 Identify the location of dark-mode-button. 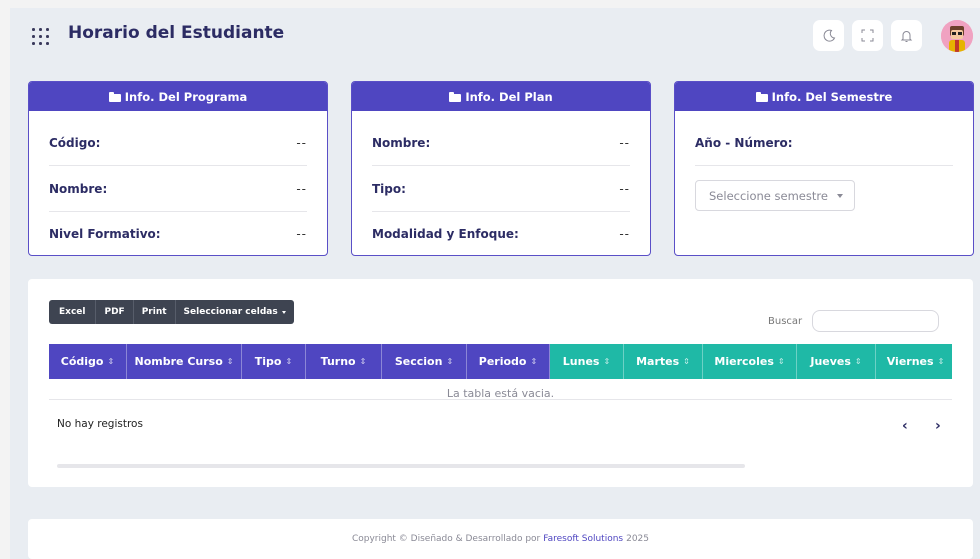
(828, 35).